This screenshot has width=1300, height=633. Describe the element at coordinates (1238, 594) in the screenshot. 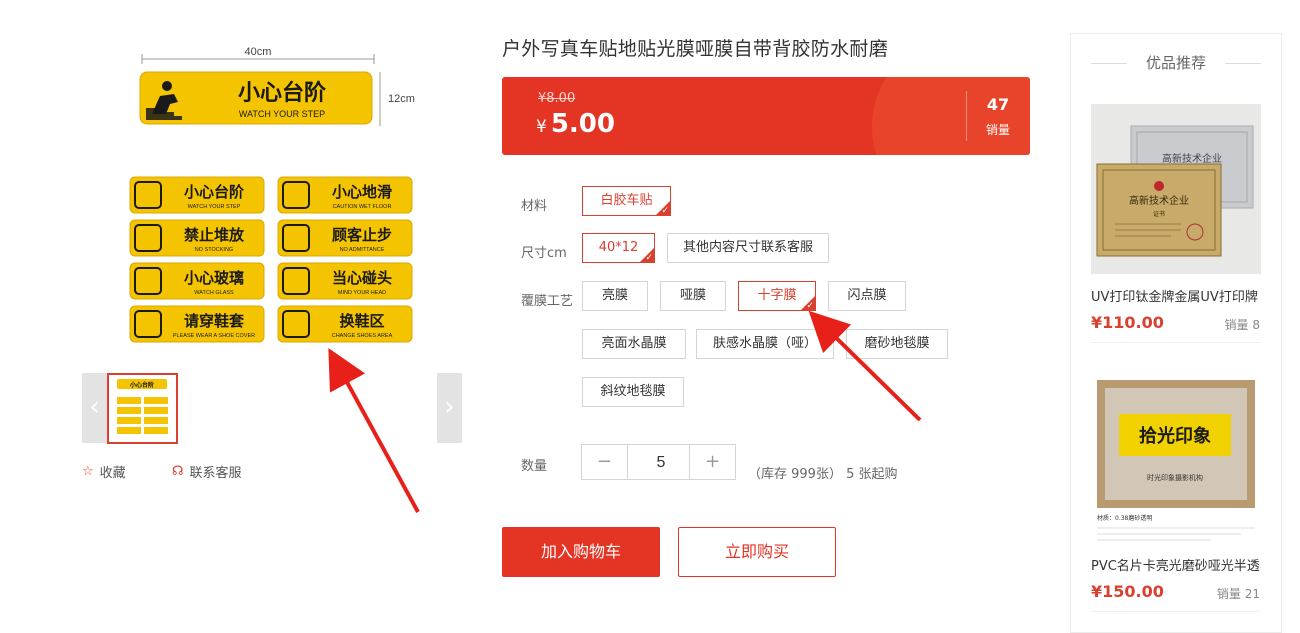

I see `recommend-item-sales: 销量 21` at that location.